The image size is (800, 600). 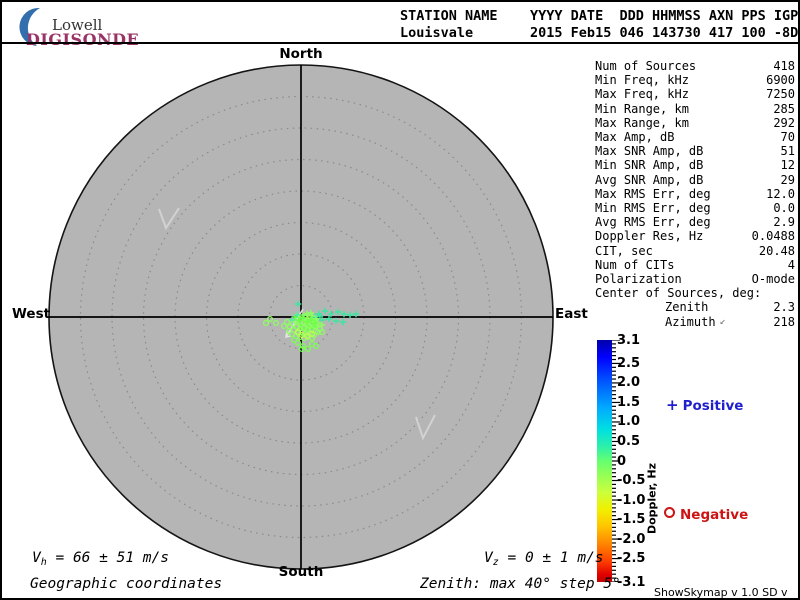 What do you see at coordinates (635, 264) in the screenshot?
I see `stat-label: Num of CITs` at bounding box center [635, 264].